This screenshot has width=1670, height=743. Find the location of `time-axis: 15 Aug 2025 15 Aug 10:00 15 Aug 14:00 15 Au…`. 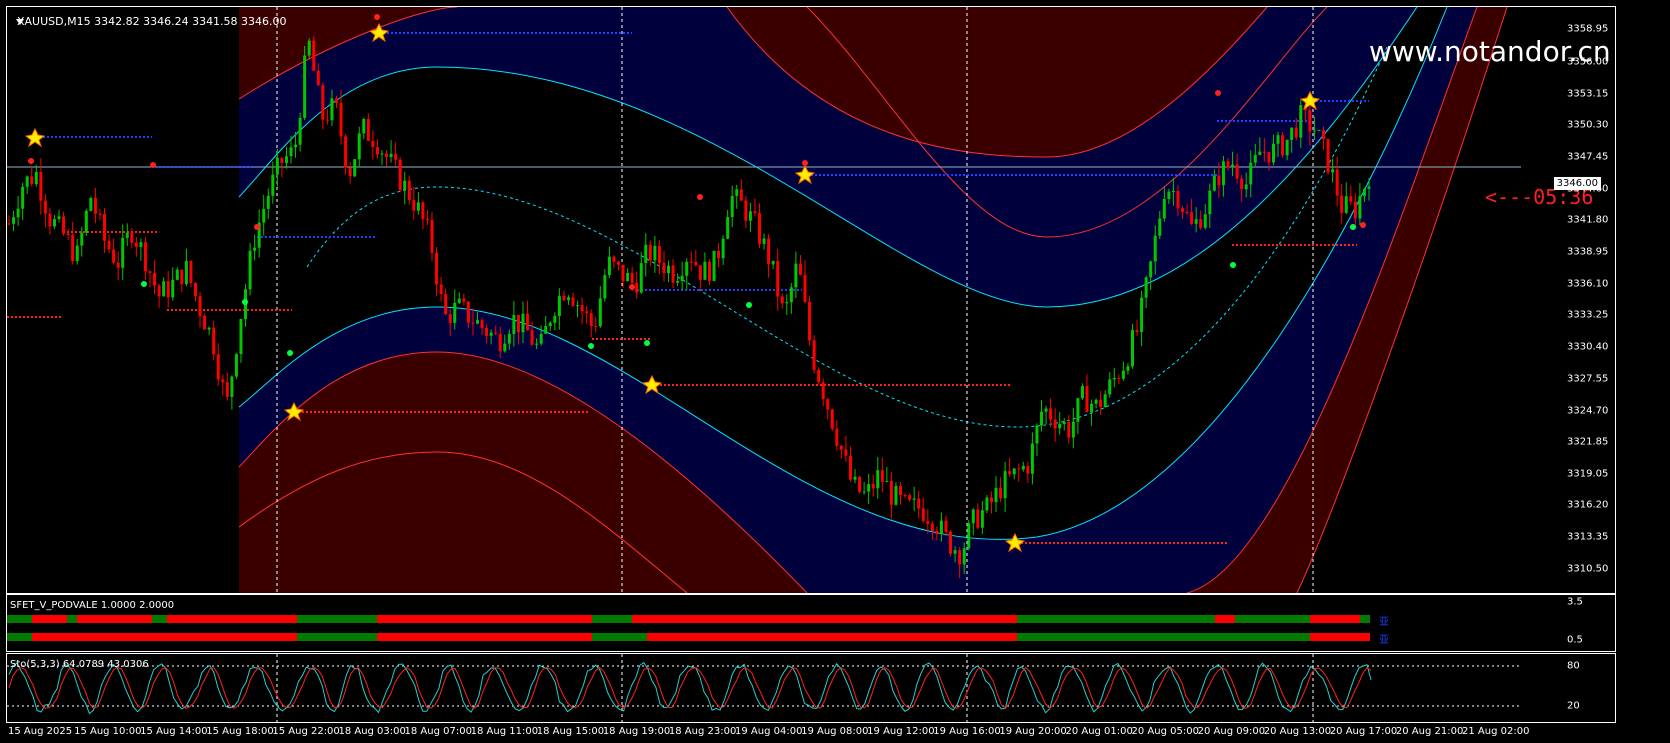

time-axis: 15 Aug 2025 15 Aug 10:00 15 Aug 14:00 15 Au… is located at coordinates (811, 733).